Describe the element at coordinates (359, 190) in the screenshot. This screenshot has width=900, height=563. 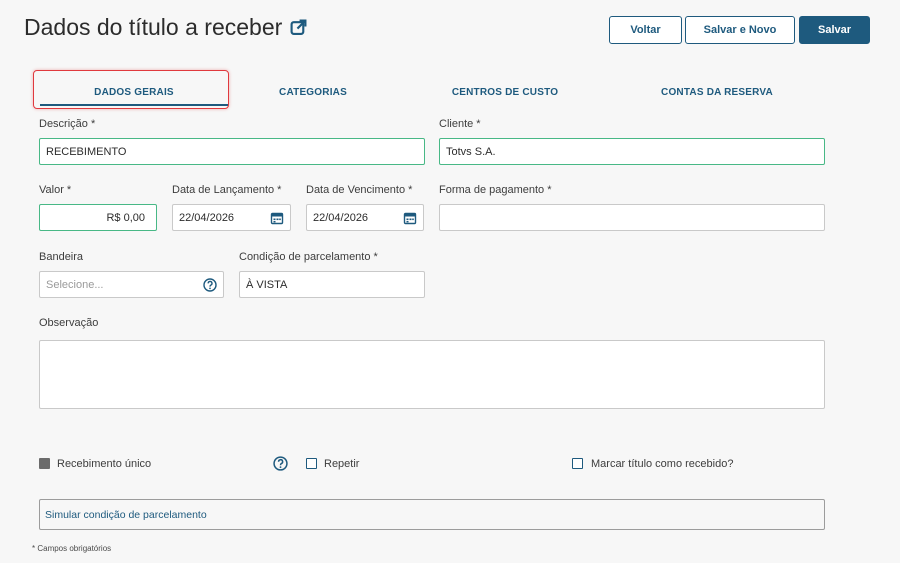
I see `data-vencimento-label: Data de Vencimento *` at that location.